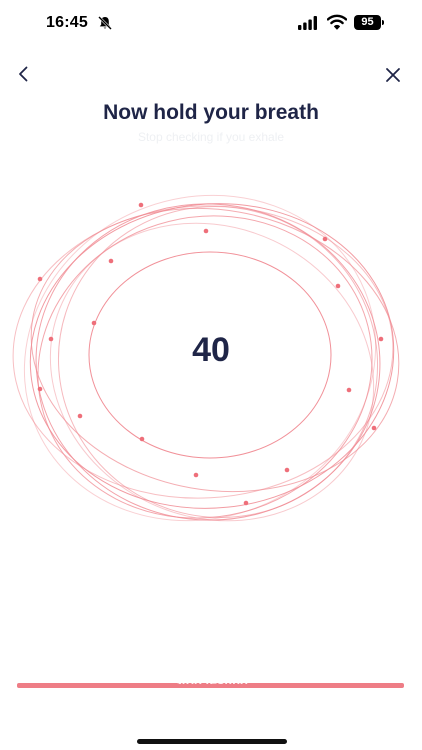 The width and height of the screenshot is (422, 750). I want to click on stop-testing-label: Stop testing, so click(210, 680).